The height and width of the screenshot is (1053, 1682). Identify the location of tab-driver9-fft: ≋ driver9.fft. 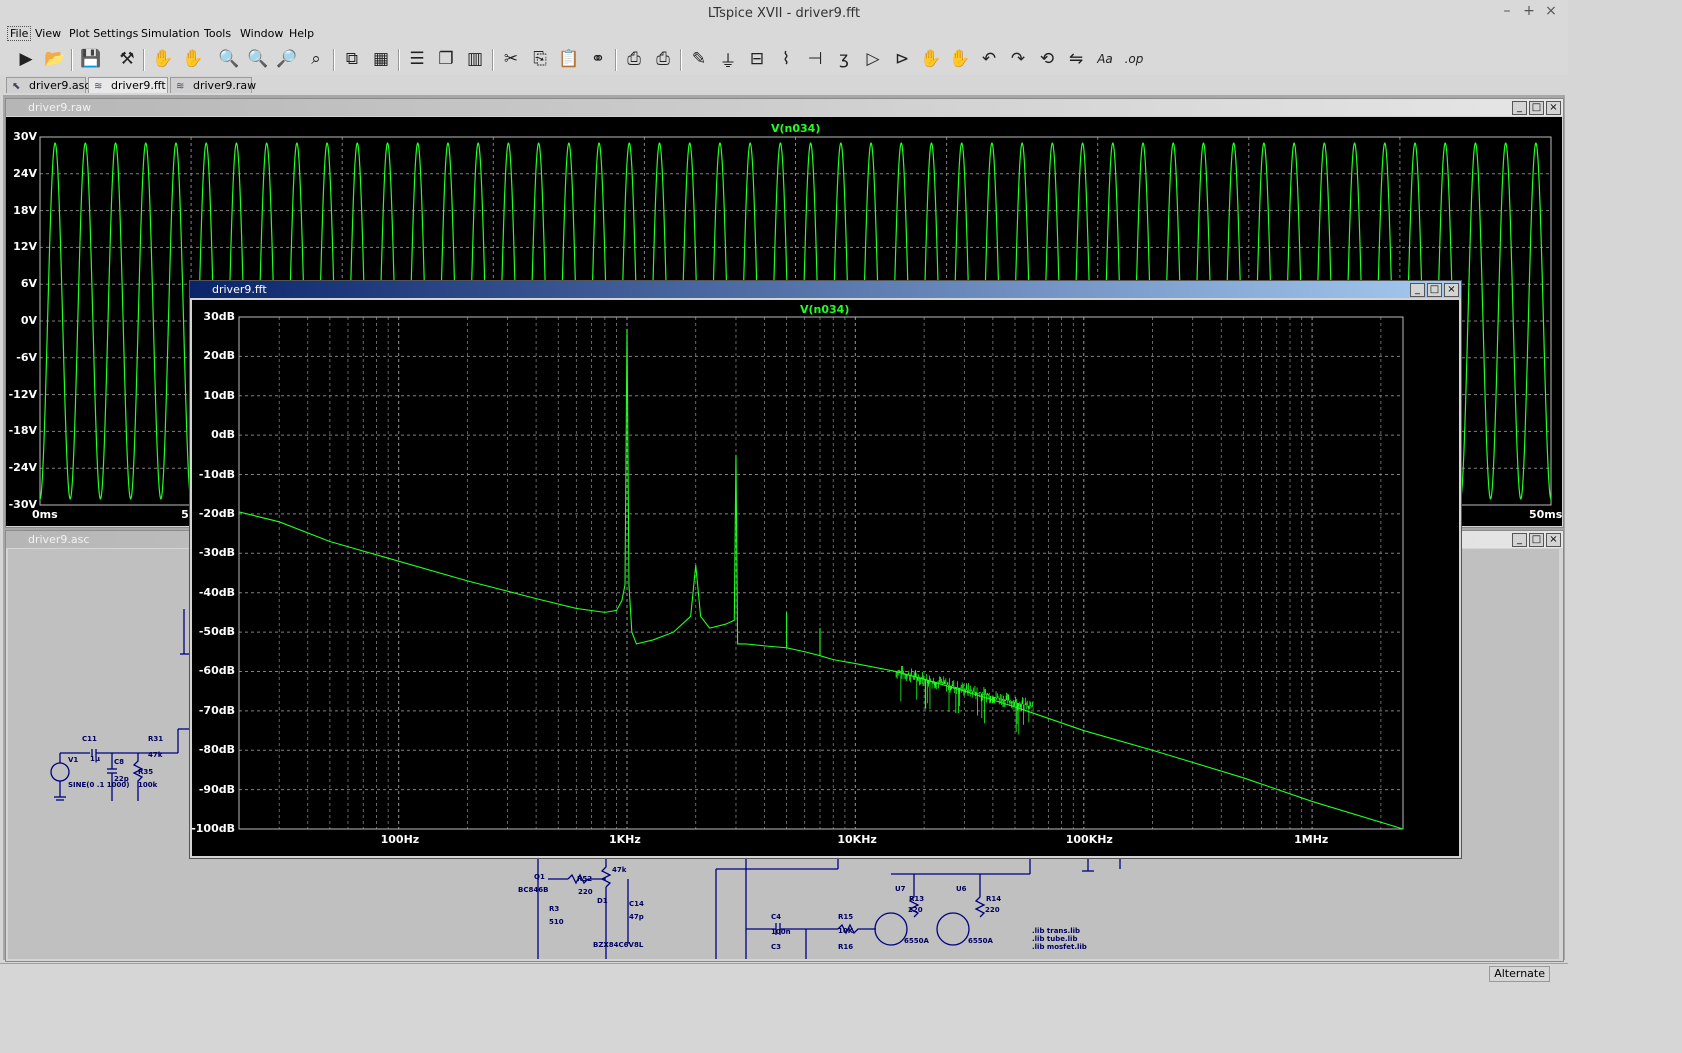
(128, 85).